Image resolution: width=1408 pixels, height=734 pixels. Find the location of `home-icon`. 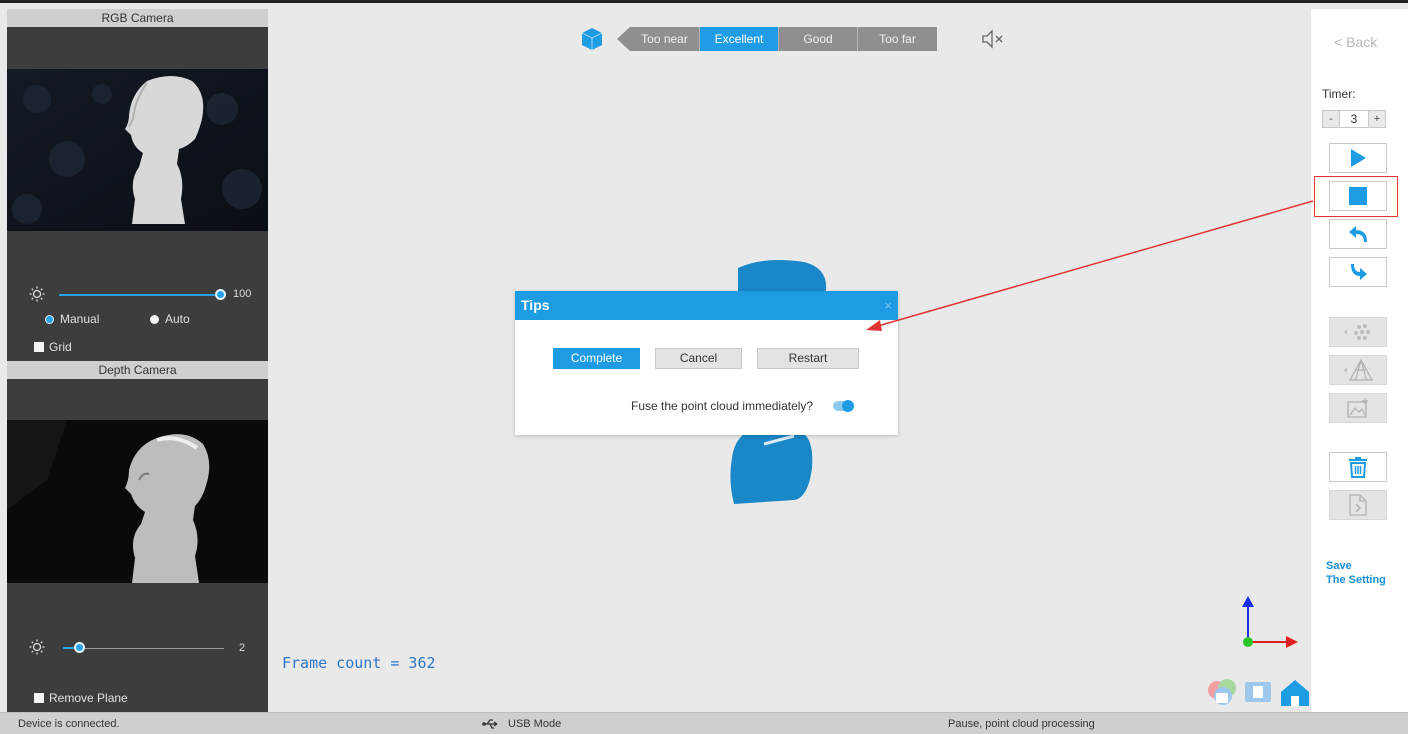

home-icon is located at coordinates (1295, 693).